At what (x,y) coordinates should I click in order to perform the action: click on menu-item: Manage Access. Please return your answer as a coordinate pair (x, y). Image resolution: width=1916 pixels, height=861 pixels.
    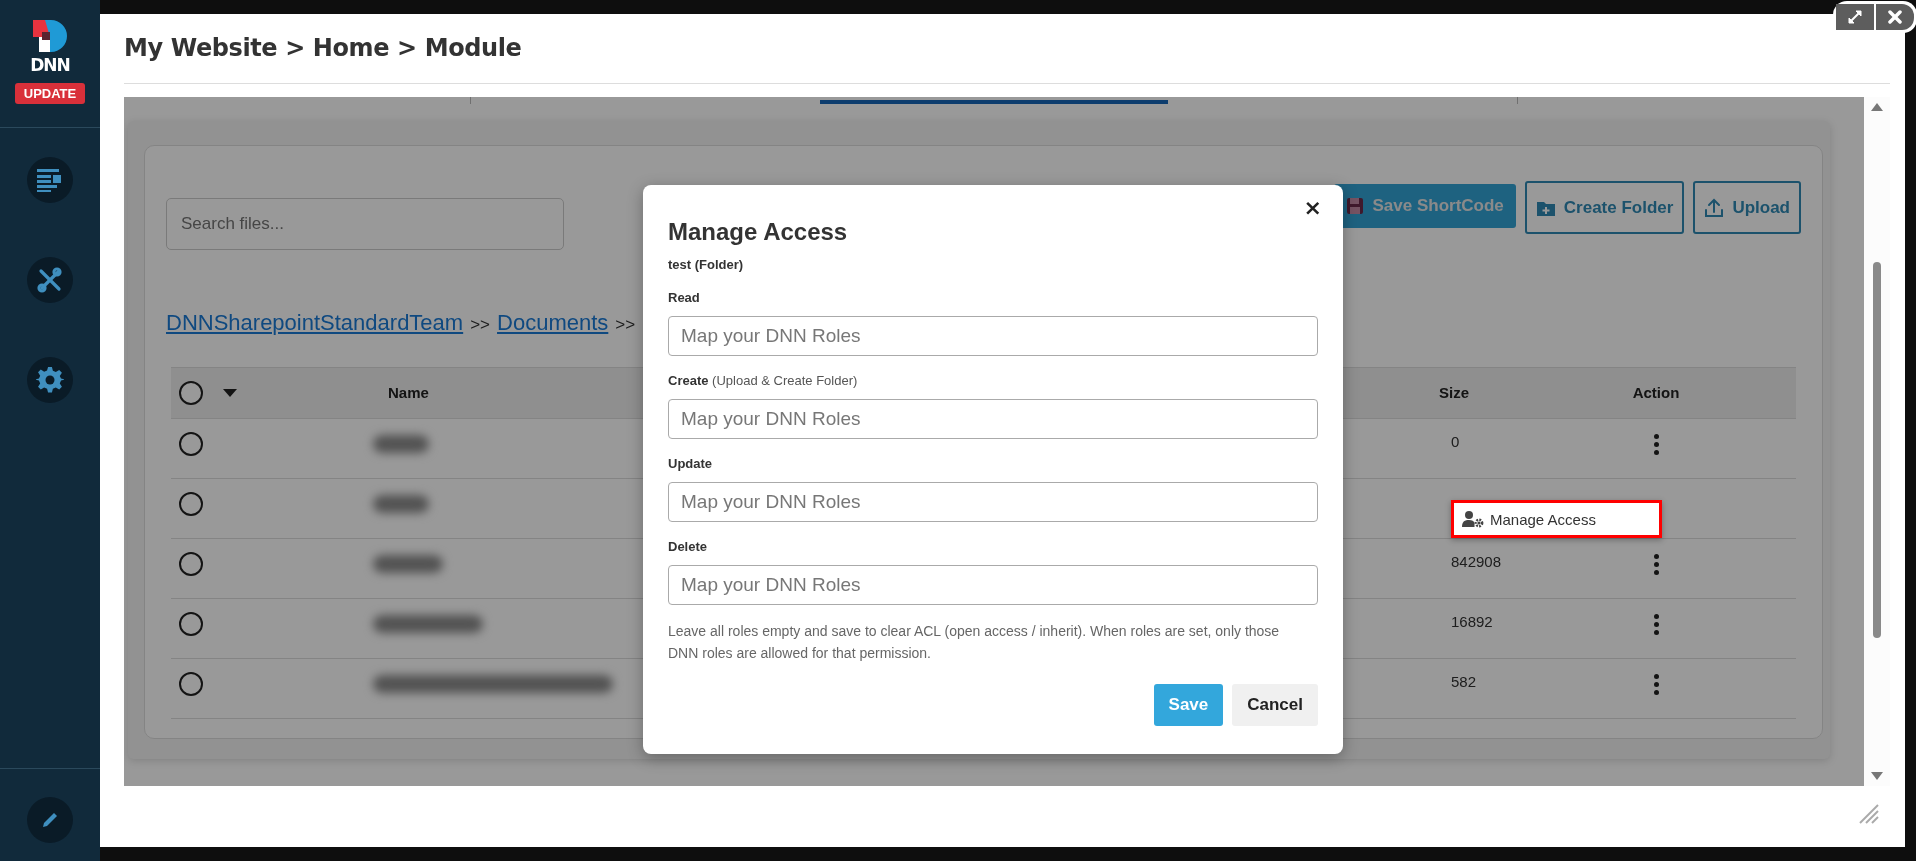
    Looking at the image, I should click on (1556, 519).